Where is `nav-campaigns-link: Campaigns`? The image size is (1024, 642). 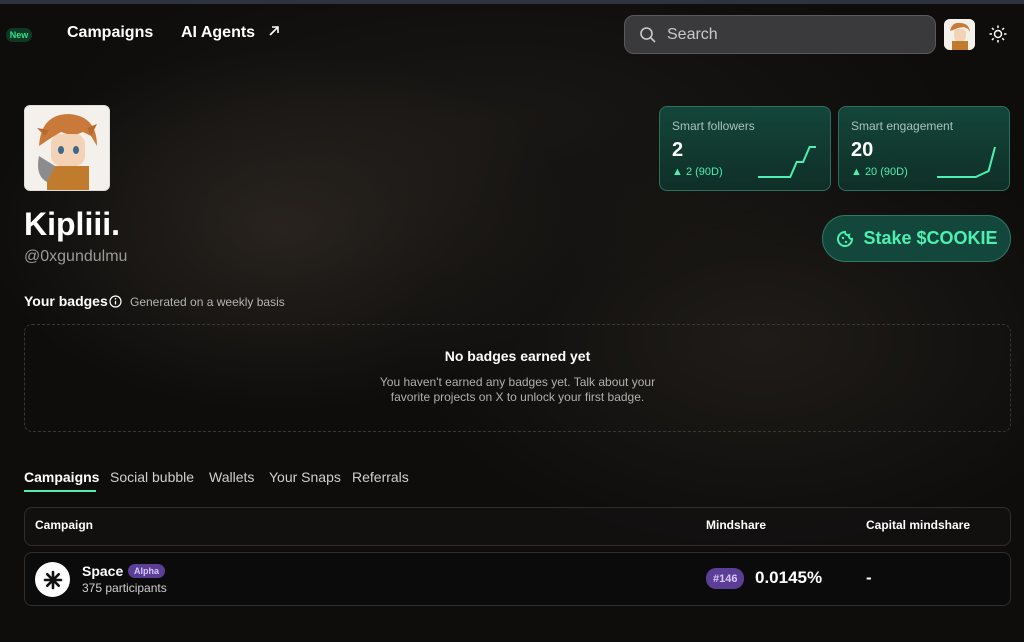
nav-campaigns-link: Campaigns is located at coordinates (110, 33).